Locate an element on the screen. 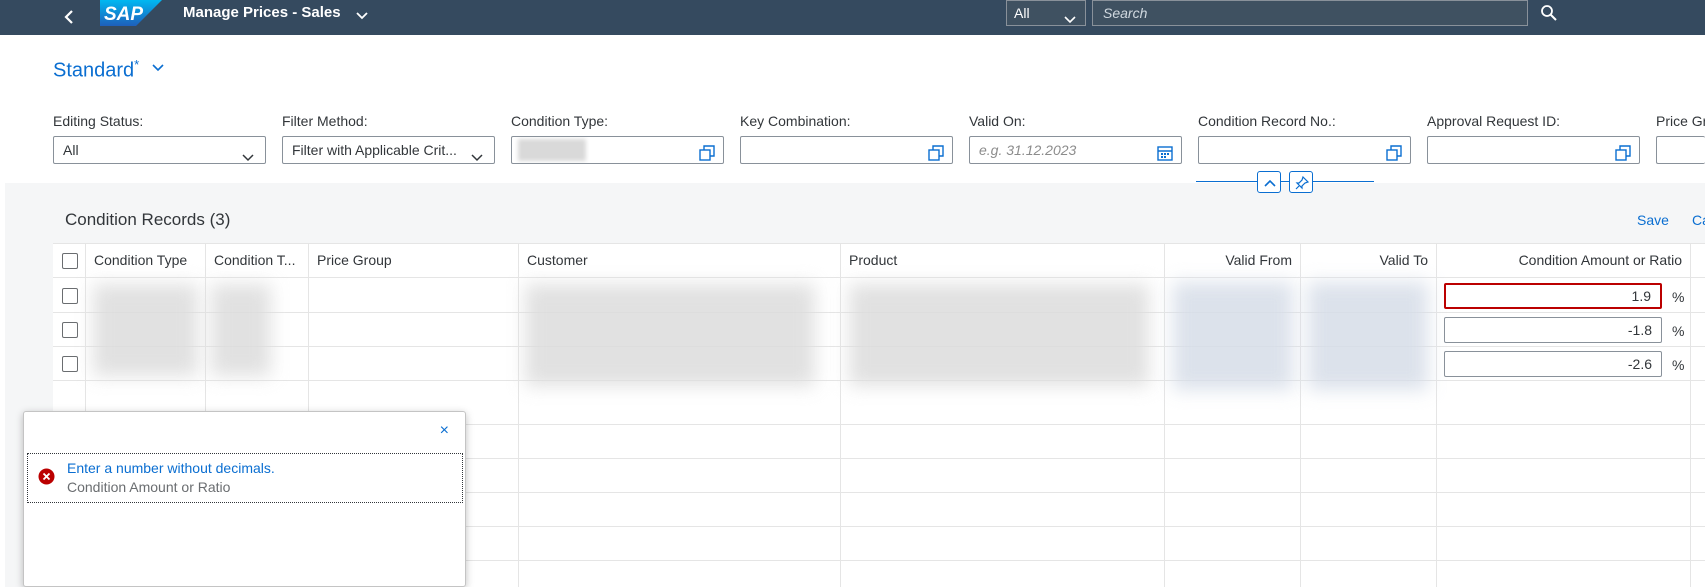 This screenshot has height=587, width=1705. search-placeholder: Search is located at coordinates (1125, 13).